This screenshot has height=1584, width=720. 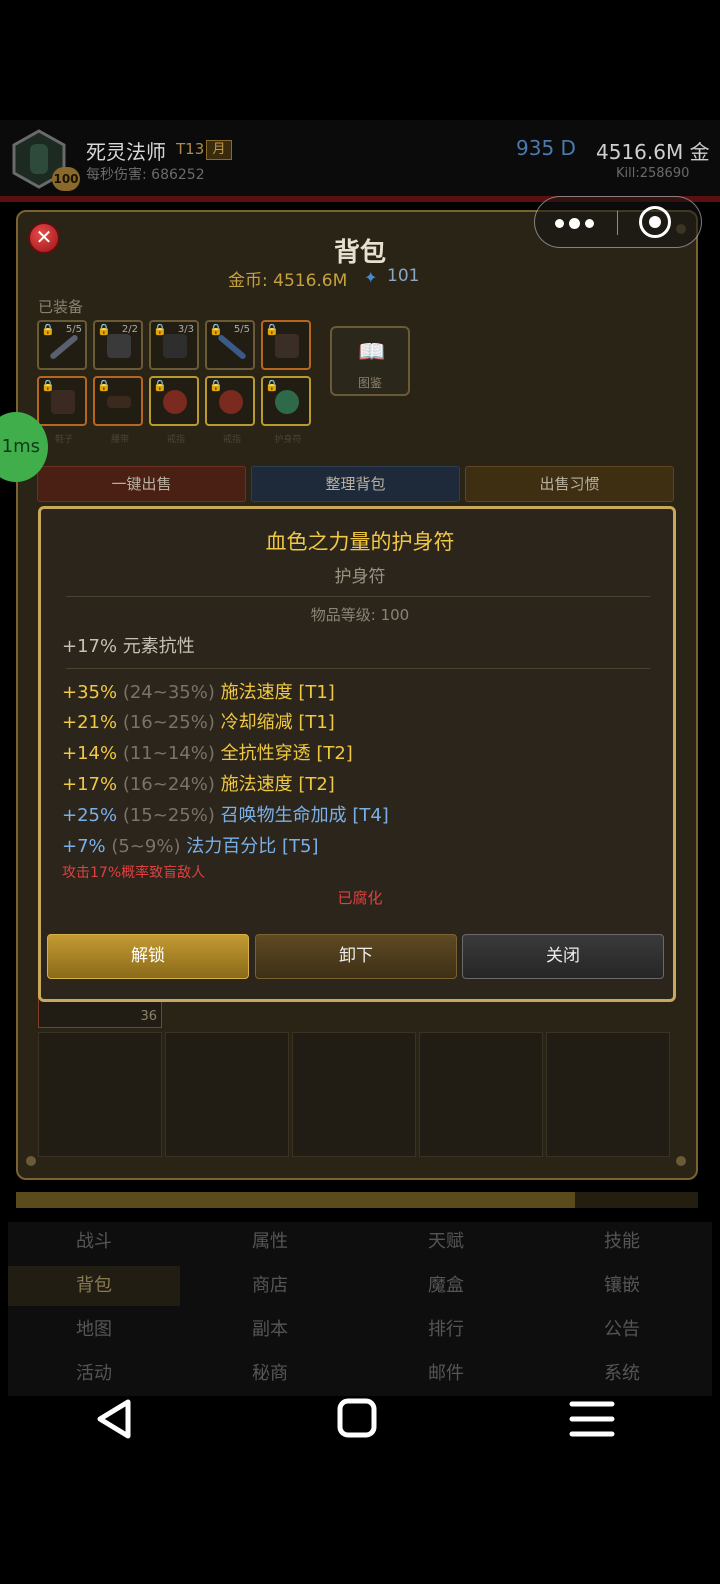 I want to click on affix-line: +7% (5~9%) 法力百分比 [T5], so click(x=190, y=846).